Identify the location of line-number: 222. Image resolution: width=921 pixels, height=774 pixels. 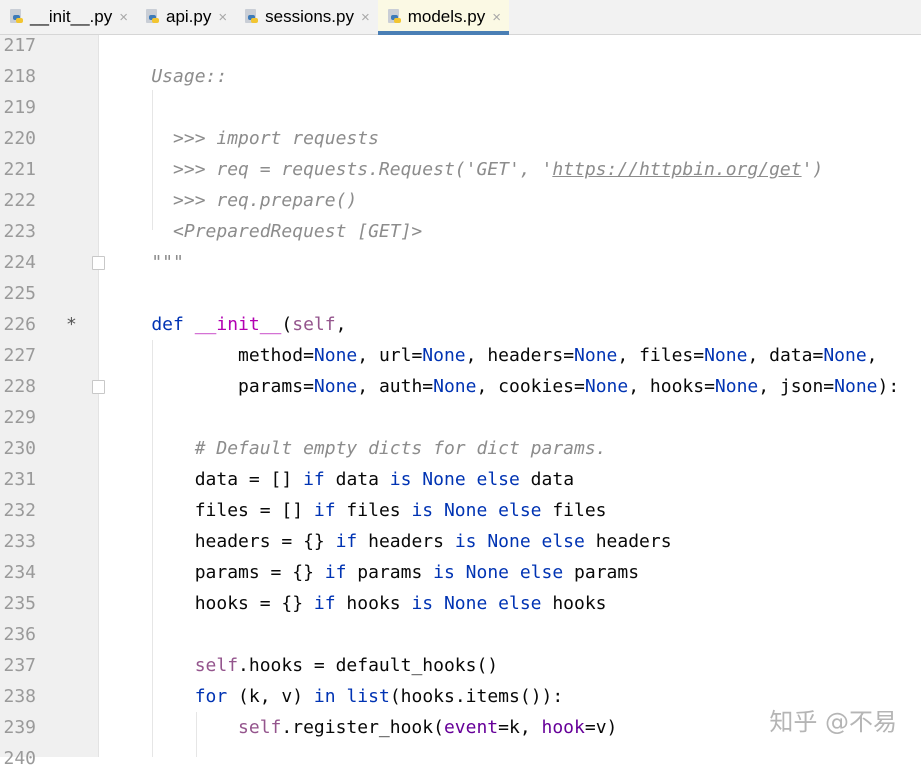
(19, 200).